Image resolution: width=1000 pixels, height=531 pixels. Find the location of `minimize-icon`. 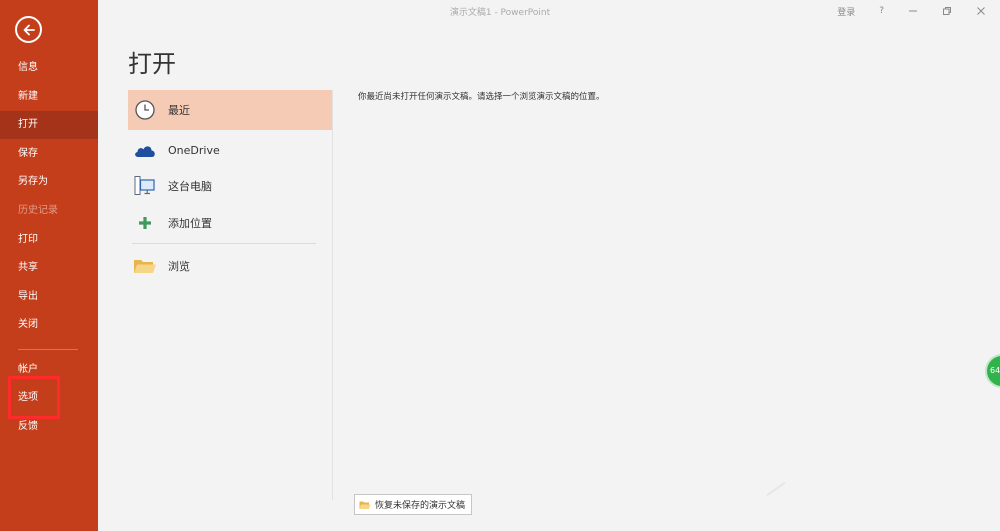

minimize-icon is located at coordinates (913, 11).